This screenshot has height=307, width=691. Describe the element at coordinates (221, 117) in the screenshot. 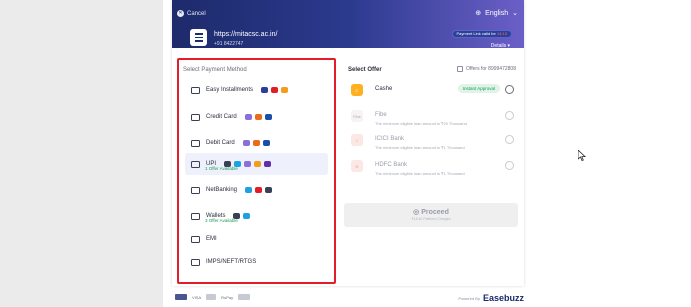

I see `payment-method-label: Credit Card` at that location.